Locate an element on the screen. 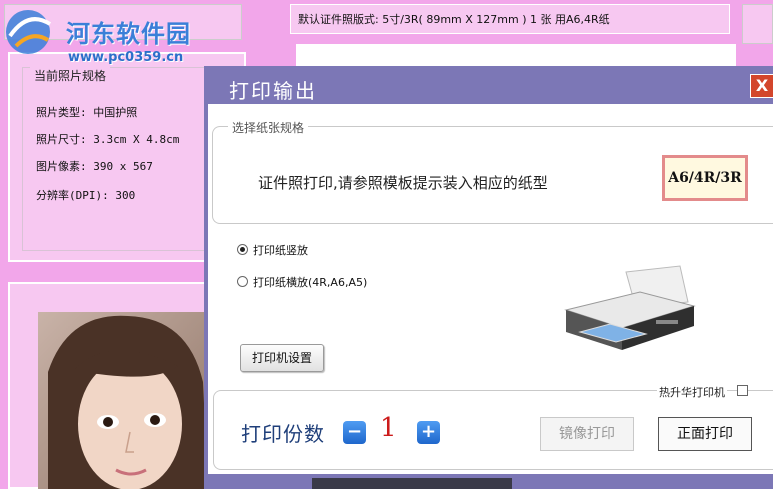 Image resolution: width=773 pixels, height=489 pixels. landscape-radio-label: 打印纸横放(4R,A6,A5) is located at coordinates (310, 282).